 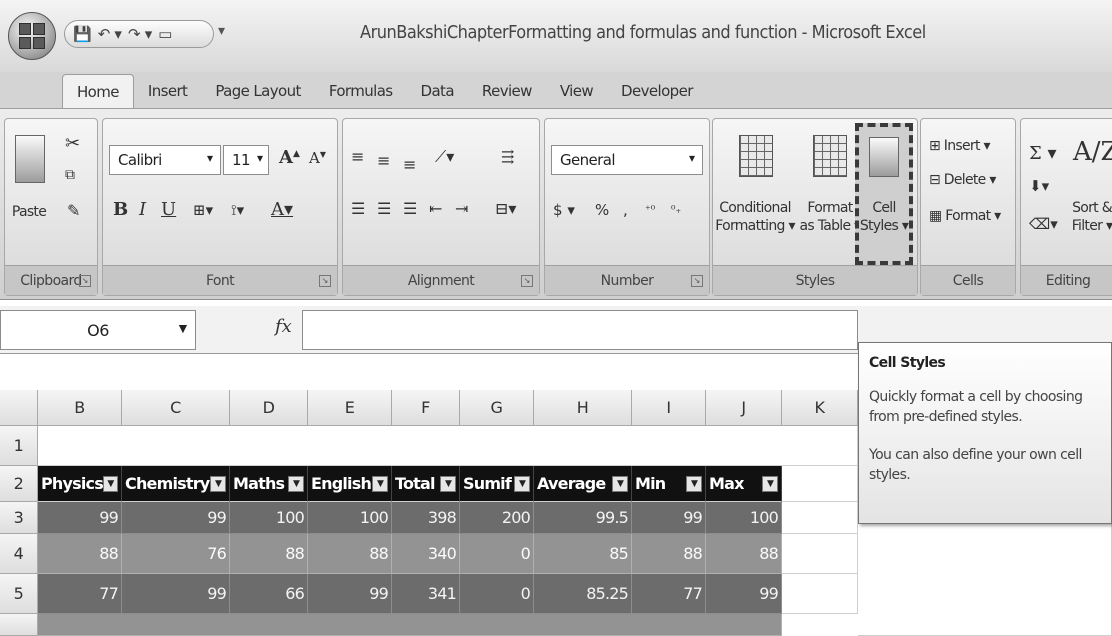 I want to click on font-size-chevron-down-icon: ▾, so click(x=260, y=158).